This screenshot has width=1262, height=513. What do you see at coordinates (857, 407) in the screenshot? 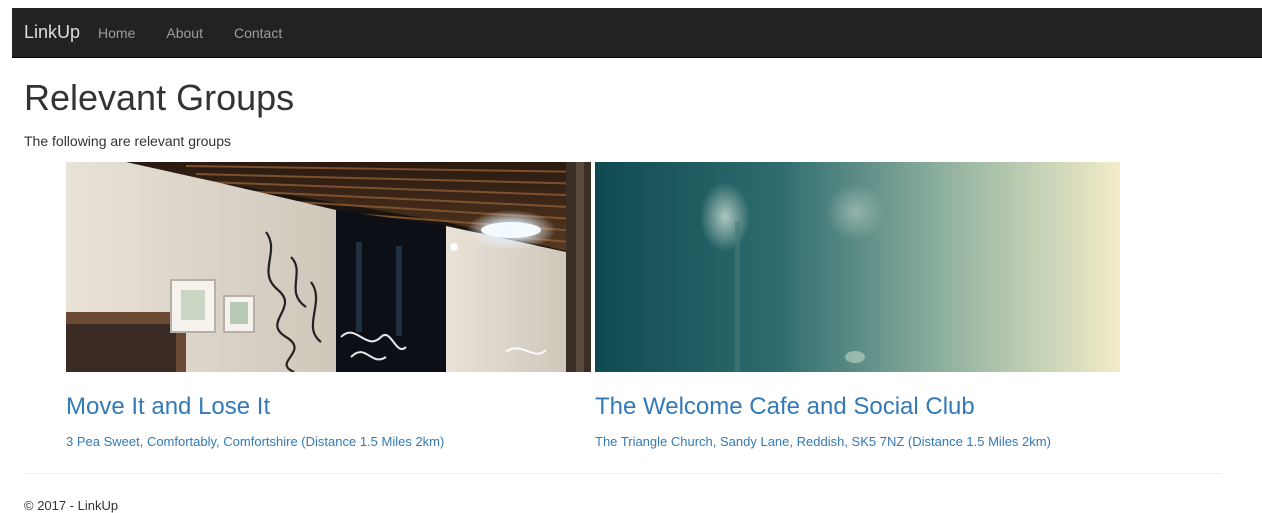
I see `group-title-link: The Welcome Cafe and Social Club` at bounding box center [857, 407].